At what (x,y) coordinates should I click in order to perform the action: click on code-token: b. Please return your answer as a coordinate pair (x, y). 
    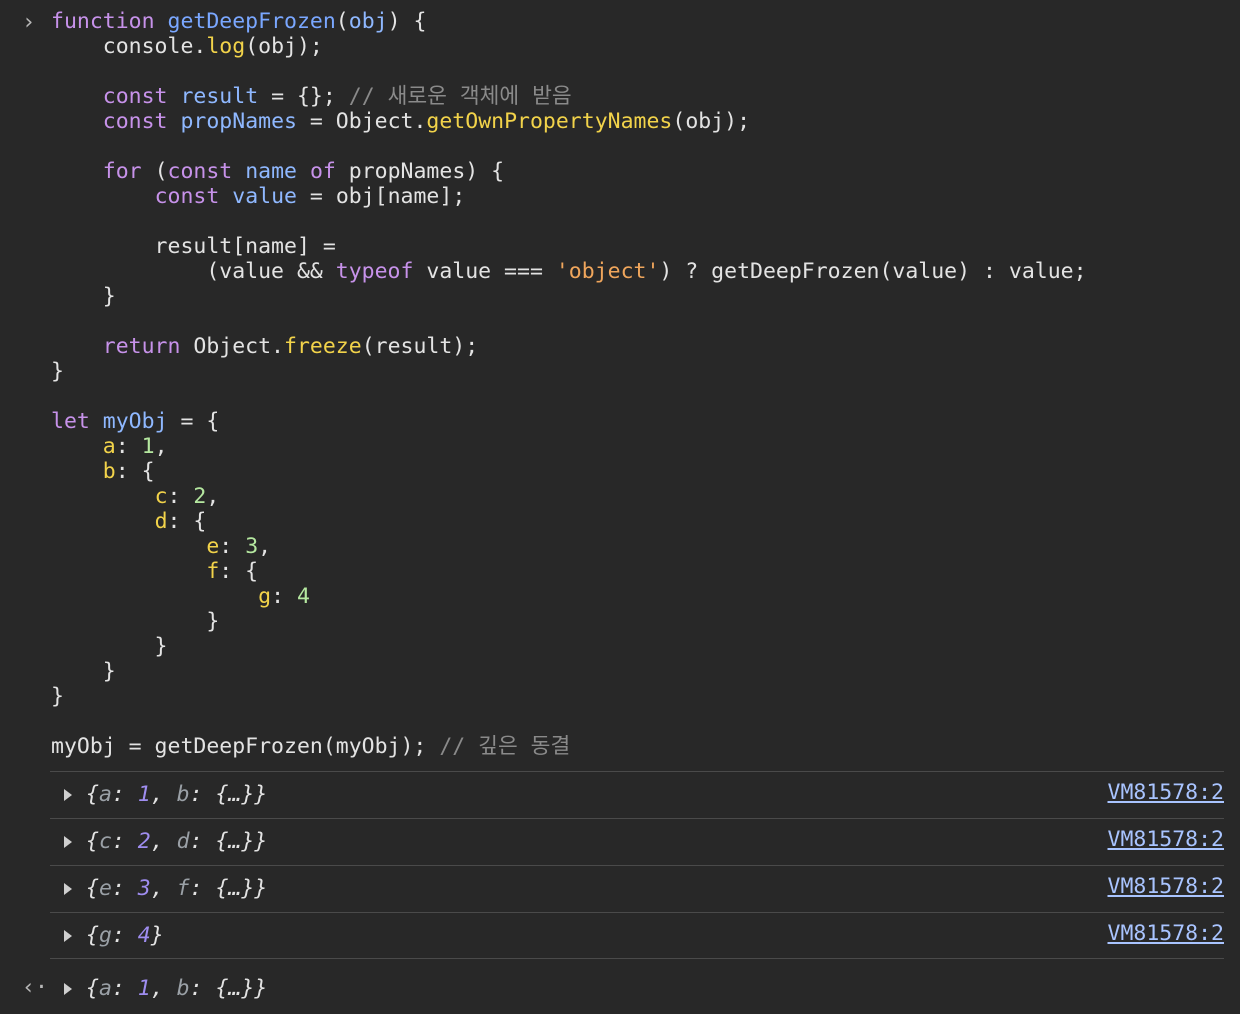
    Looking at the image, I should click on (109, 471).